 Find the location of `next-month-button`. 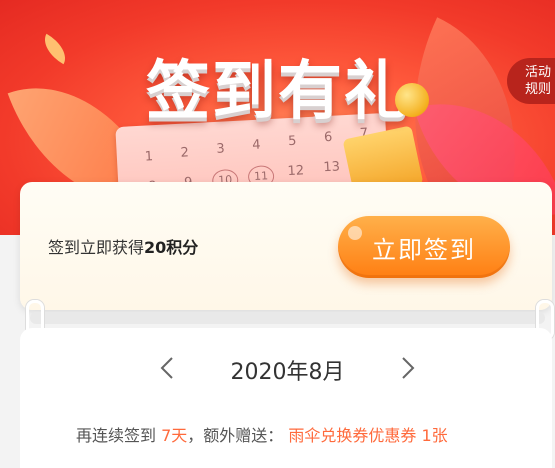

next-month-button is located at coordinates (407, 368).